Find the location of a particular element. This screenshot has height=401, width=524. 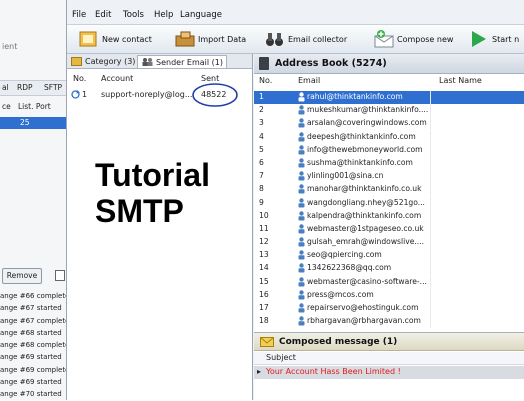

address-book-row: 4 deepesh@thinktankinfo.com is located at coordinates (389, 137).